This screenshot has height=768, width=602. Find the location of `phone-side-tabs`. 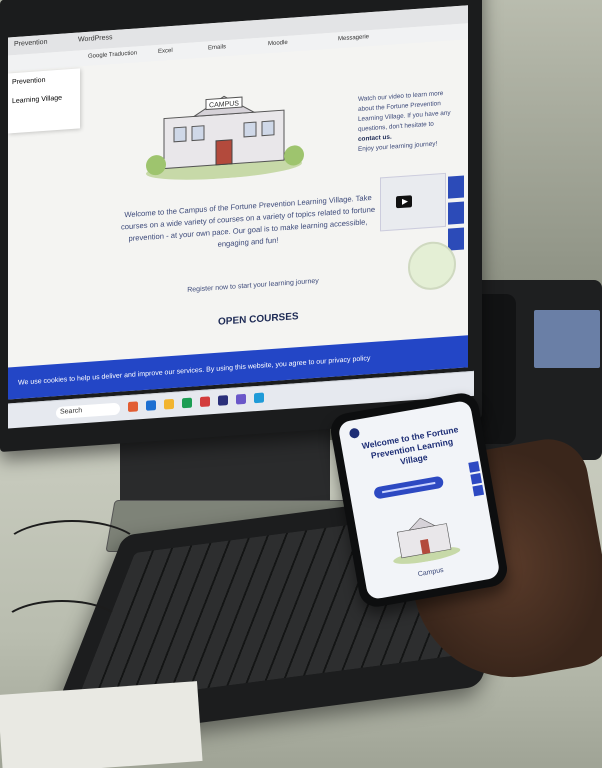

phone-side-tabs is located at coordinates (477, 480).